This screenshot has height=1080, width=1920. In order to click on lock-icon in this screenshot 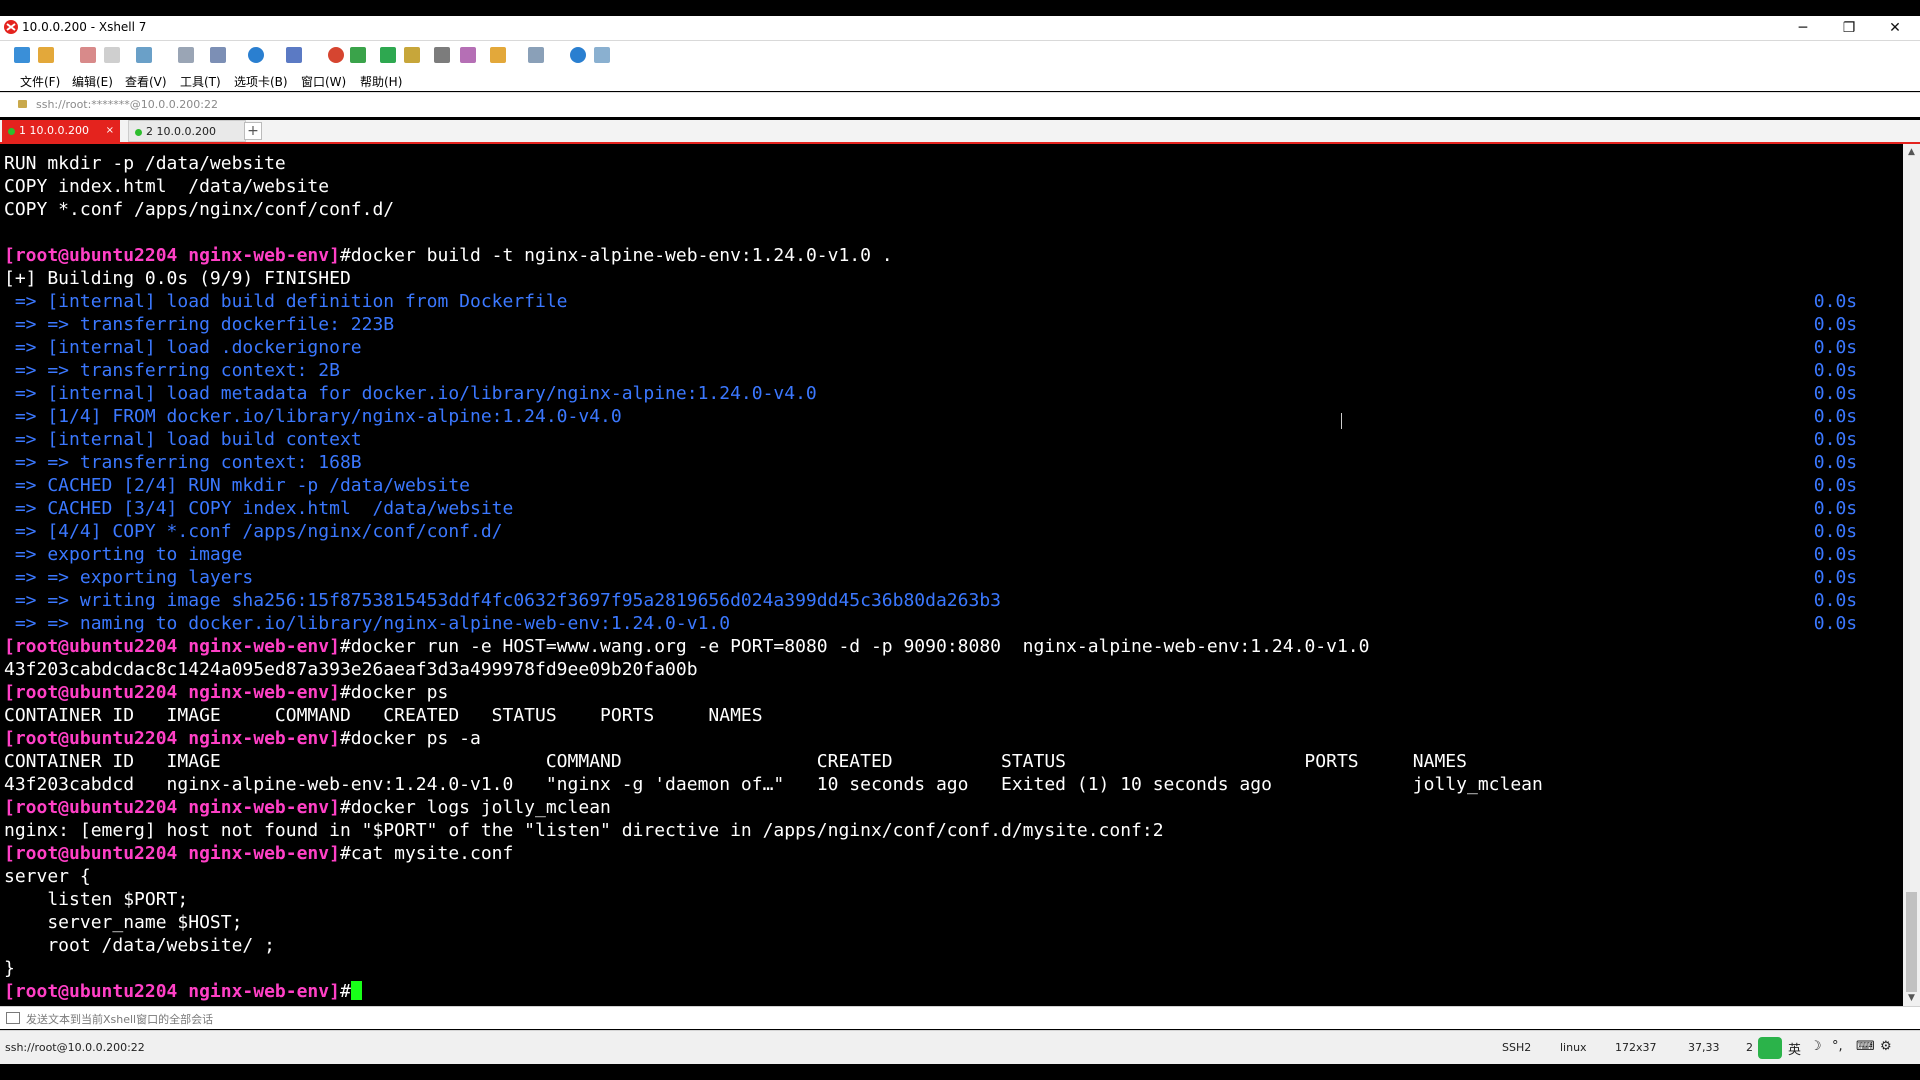, I will do `click(412, 55)`.